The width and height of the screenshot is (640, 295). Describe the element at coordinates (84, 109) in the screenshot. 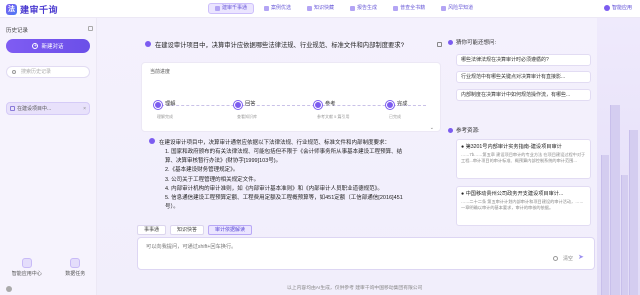

I see `close-icon: ×` at that location.